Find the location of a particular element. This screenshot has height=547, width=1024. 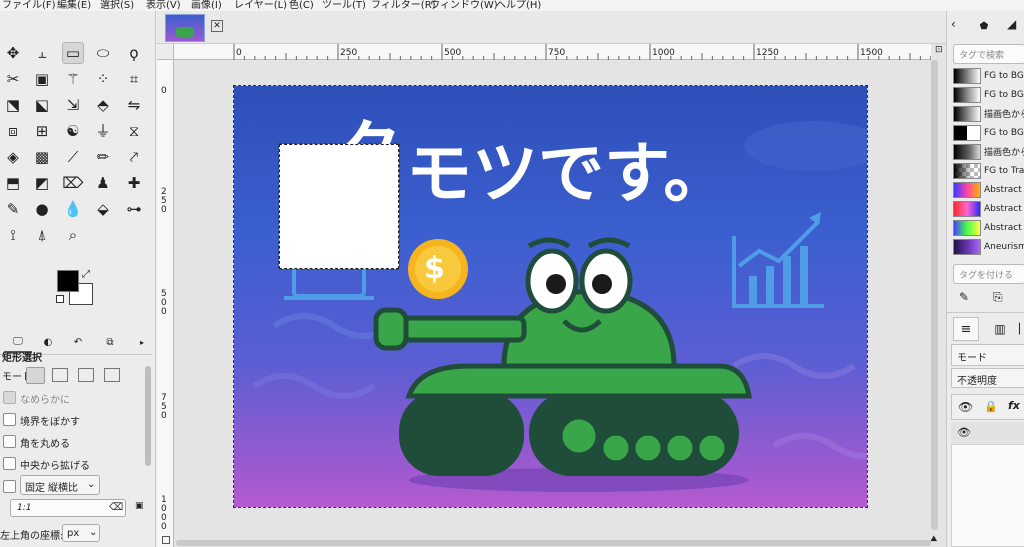

paintbrush-tool: ⟋ is located at coordinates (73, 157).